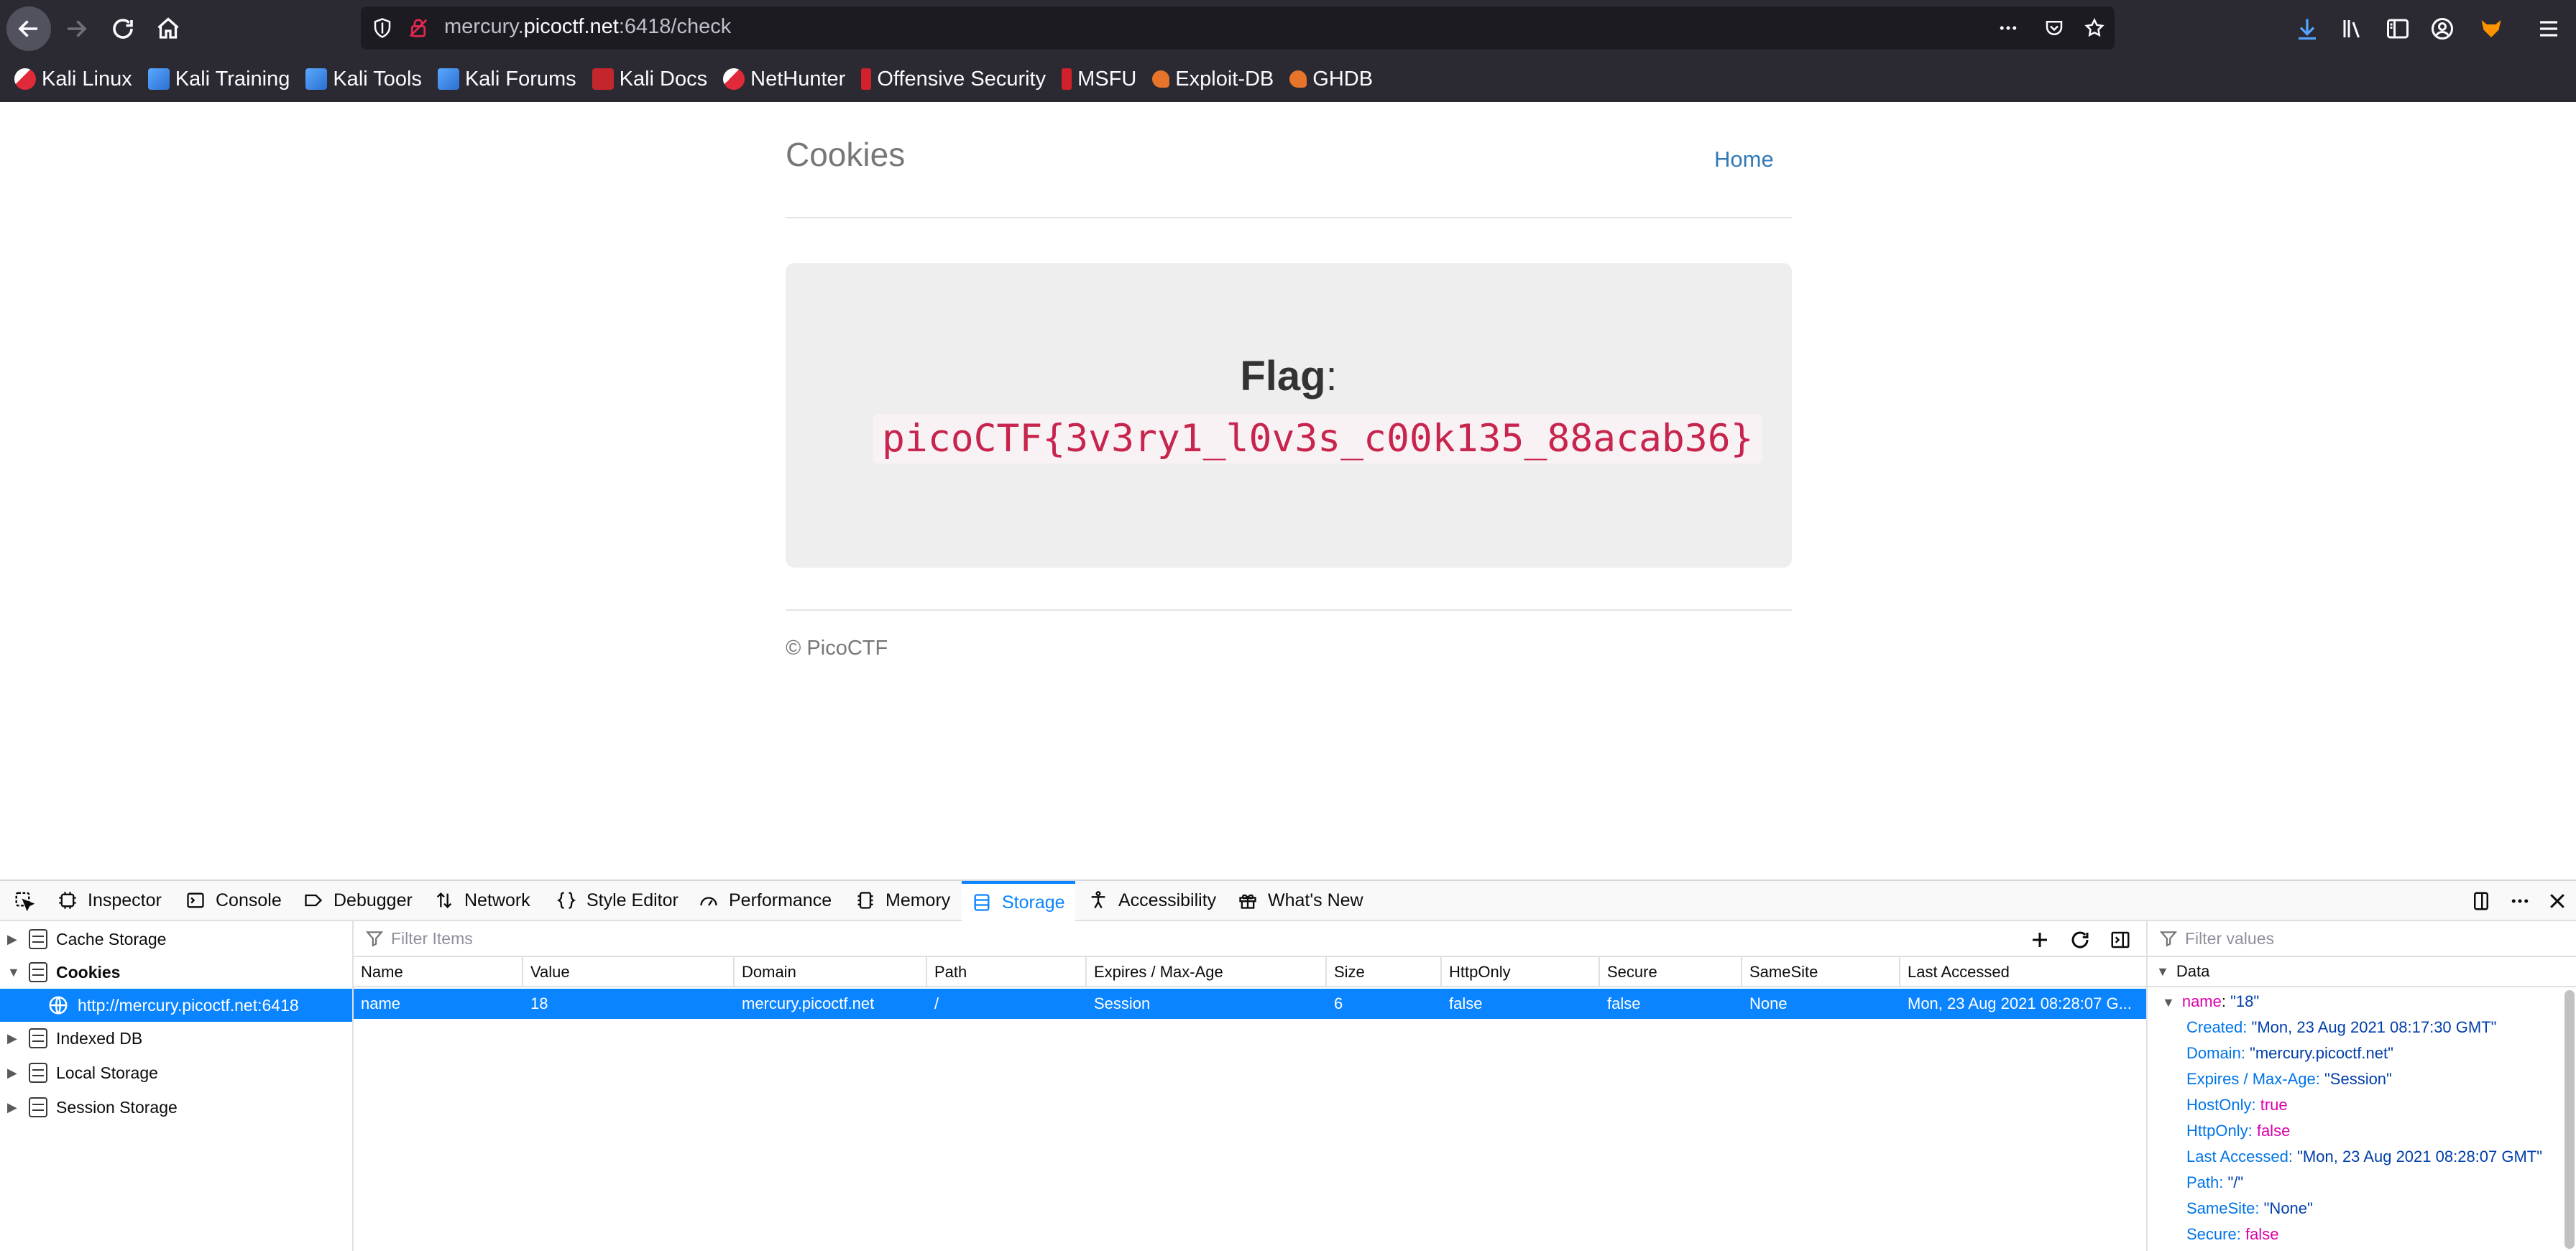 The width and height of the screenshot is (2576, 1251). Describe the element at coordinates (73, 79) in the screenshot. I see `bookmark-kali-linux: Kali Linux` at that location.